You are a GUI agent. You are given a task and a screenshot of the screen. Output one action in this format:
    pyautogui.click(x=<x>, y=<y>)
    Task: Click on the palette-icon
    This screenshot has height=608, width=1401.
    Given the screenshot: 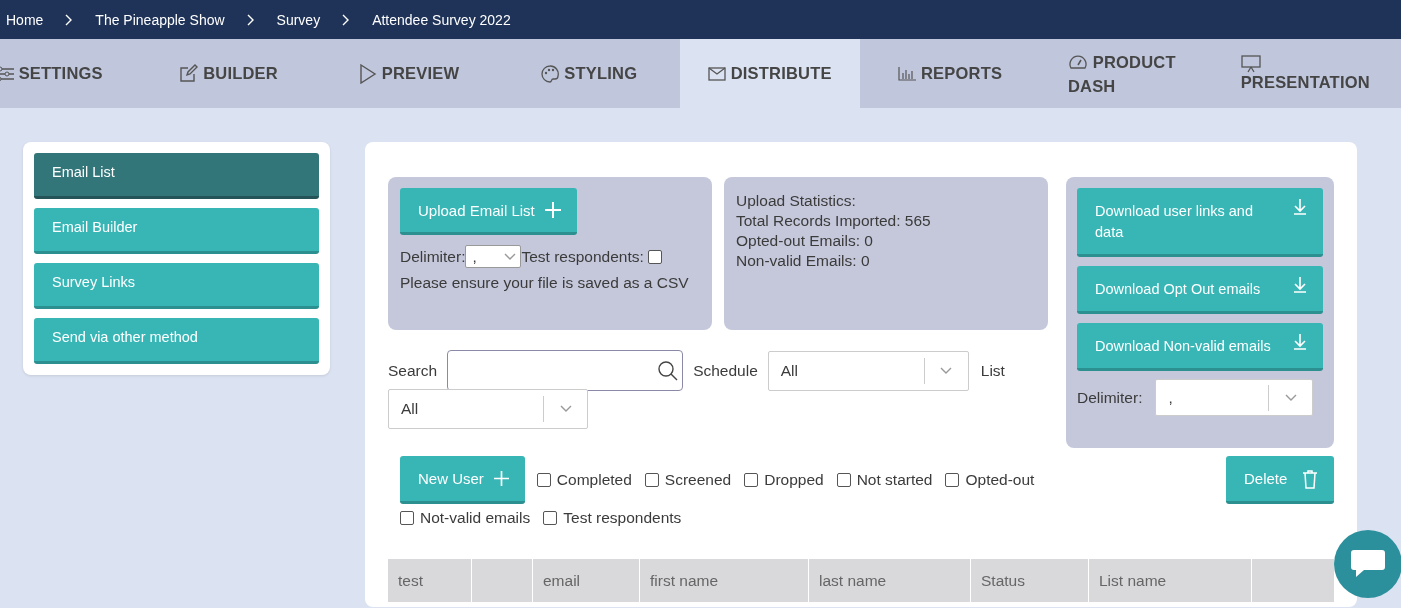 What is the action you would take?
    pyautogui.click(x=550, y=73)
    